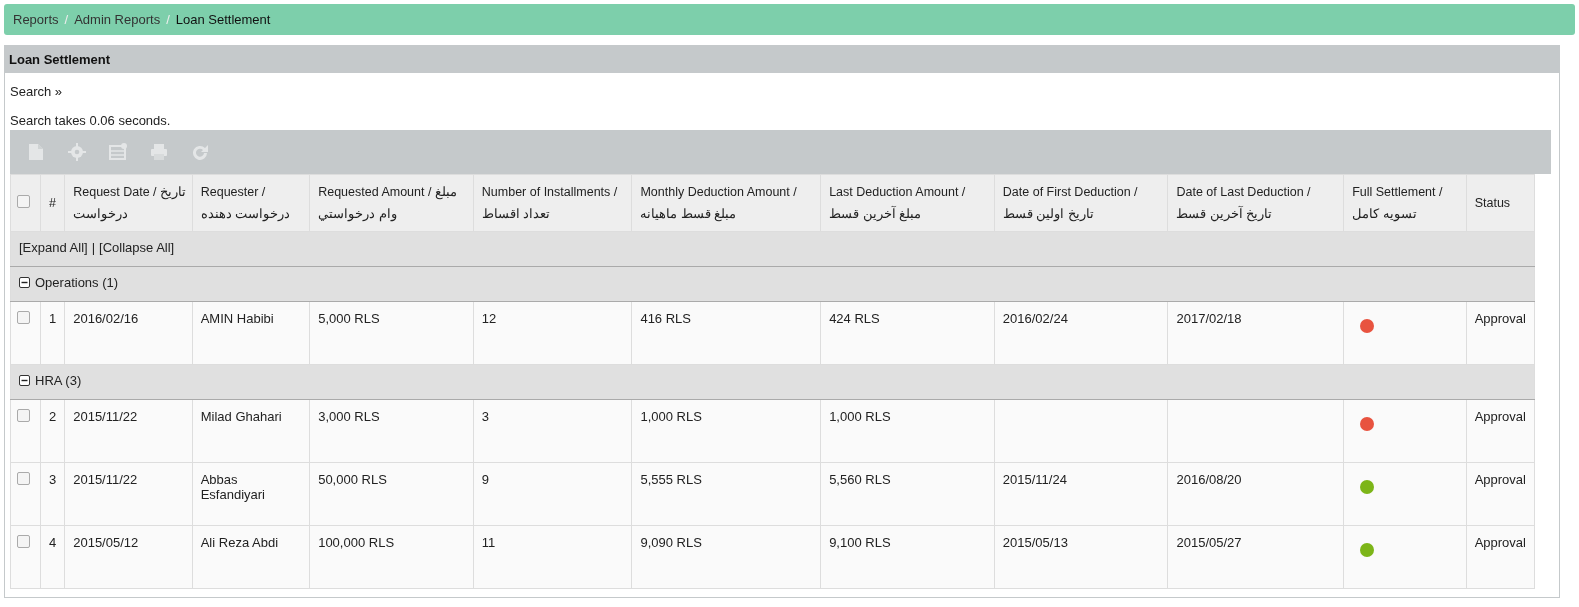 The image size is (1579, 607). What do you see at coordinates (53, 479) in the screenshot?
I see `row-number: 3` at bounding box center [53, 479].